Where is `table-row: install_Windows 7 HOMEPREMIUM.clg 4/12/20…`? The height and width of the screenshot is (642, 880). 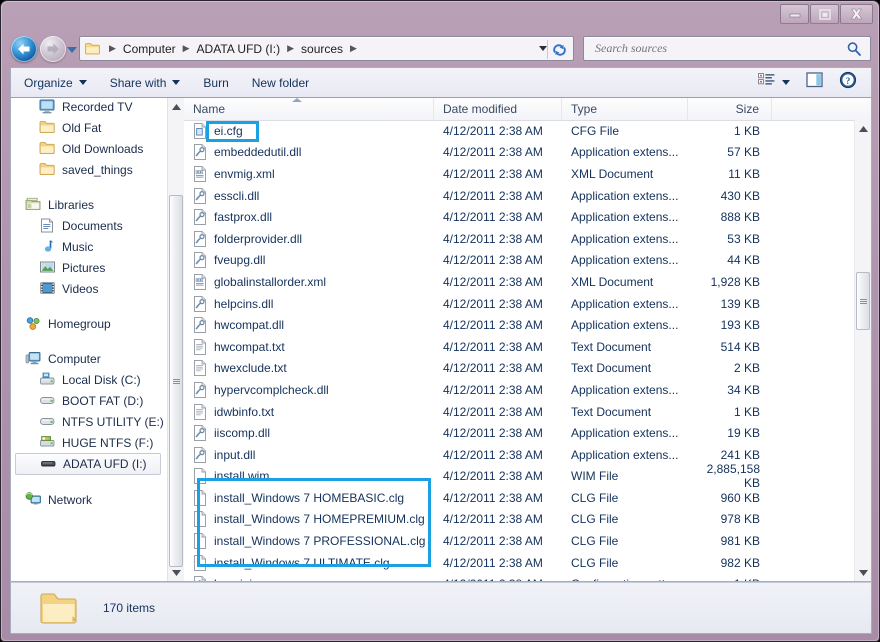
table-row: install_Windows 7 HOMEPREMIUM.clg 4/12/20… is located at coordinates (519, 520).